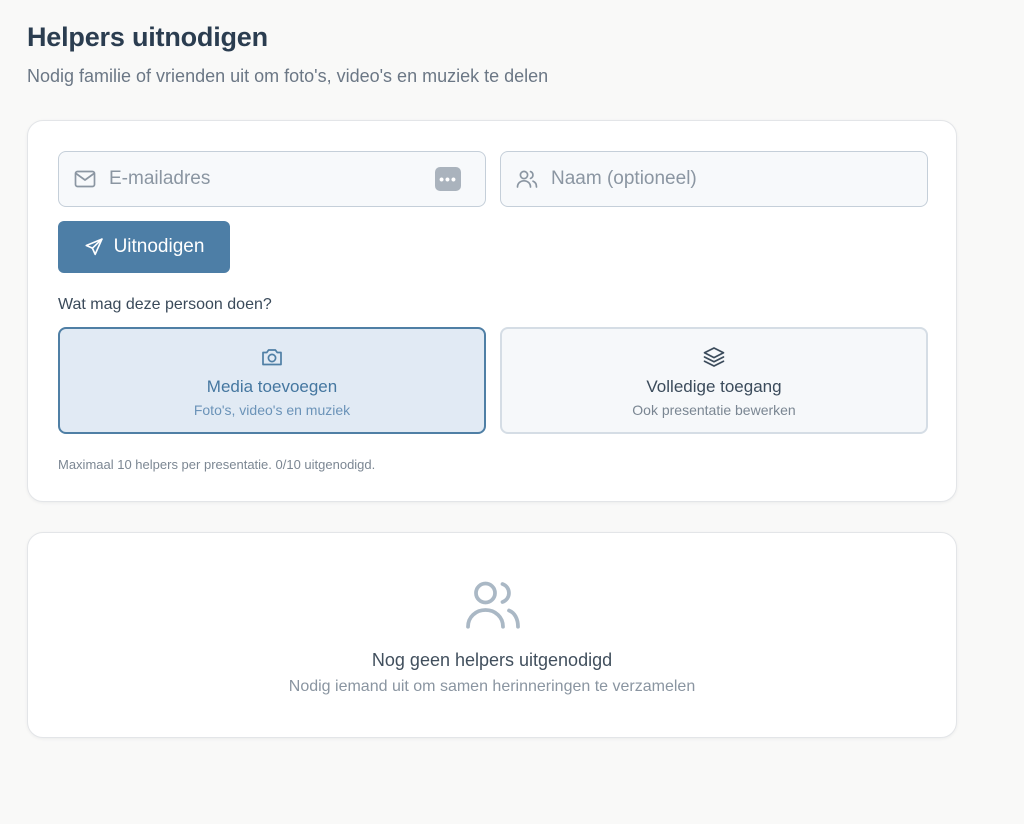 The height and width of the screenshot is (824, 1024). I want to click on permissions-label: Wat mag deze persoon doen?, so click(165, 304).